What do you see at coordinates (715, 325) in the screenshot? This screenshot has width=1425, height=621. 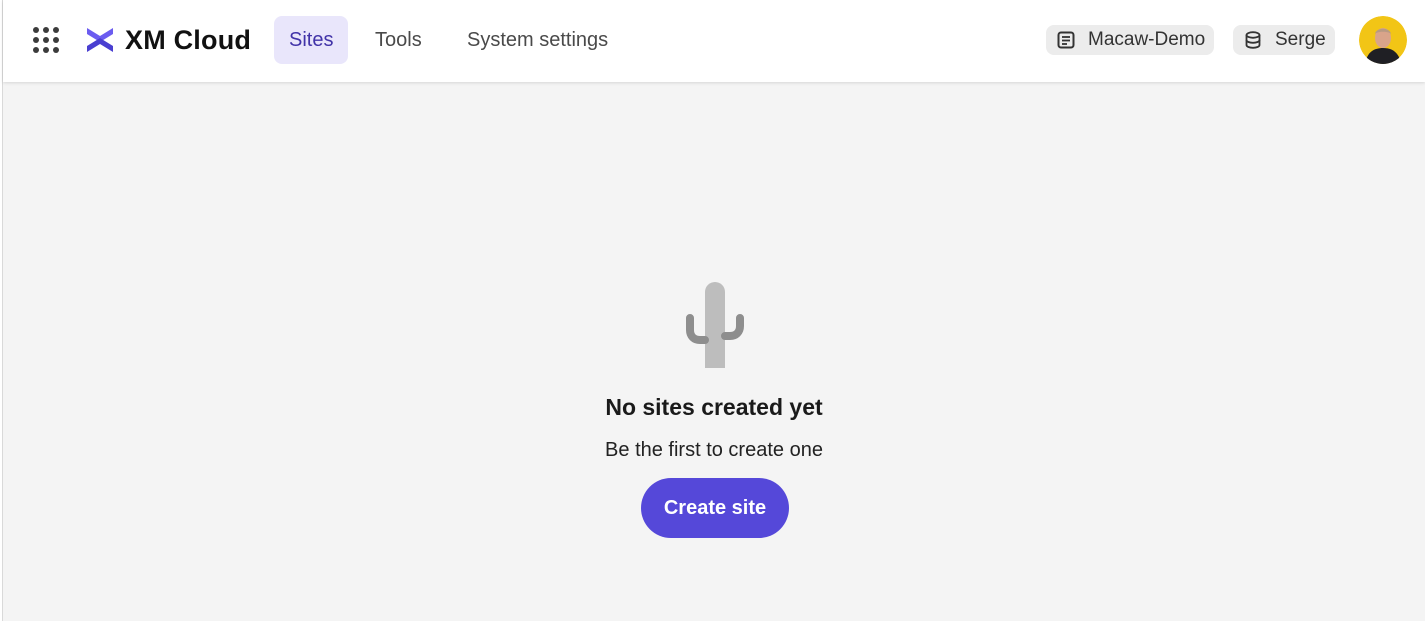 I see `cactus-icon` at bounding box center [715, 325].